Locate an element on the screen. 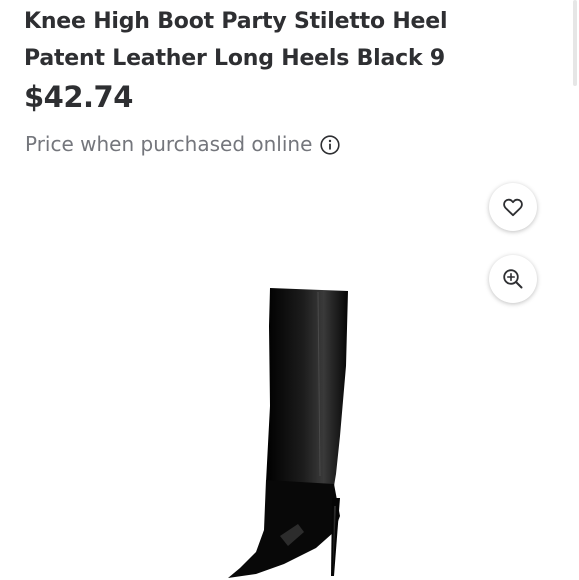  price-note-text: Price when purchased online is located at coordinates (169, 144).